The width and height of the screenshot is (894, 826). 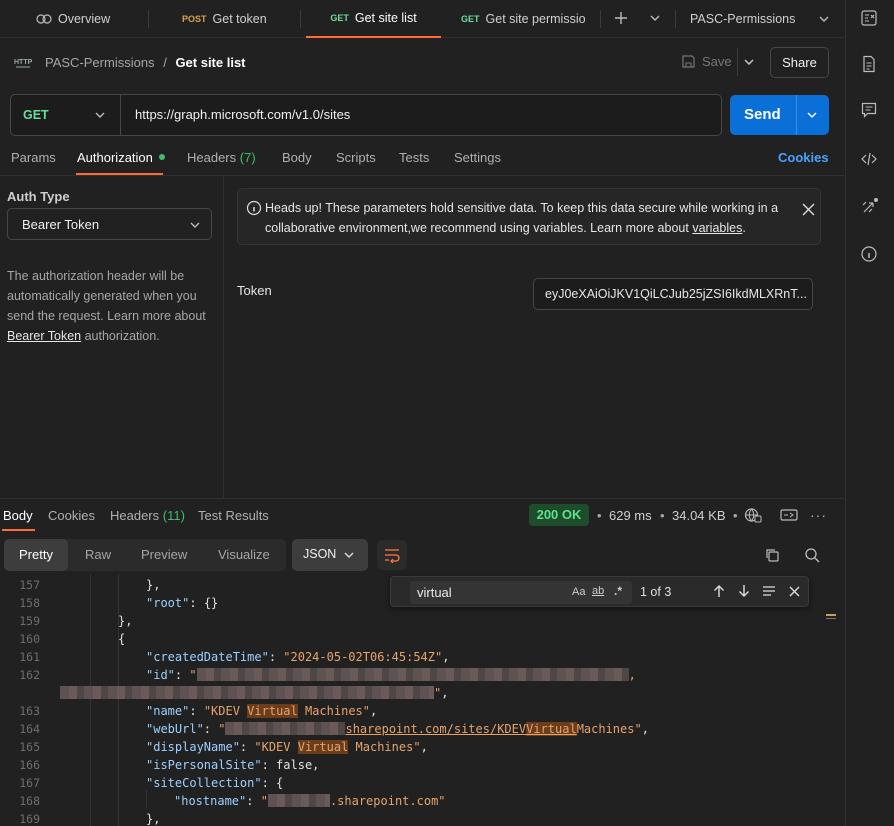 I want to click on send-divider, so click(x=796, y=115).